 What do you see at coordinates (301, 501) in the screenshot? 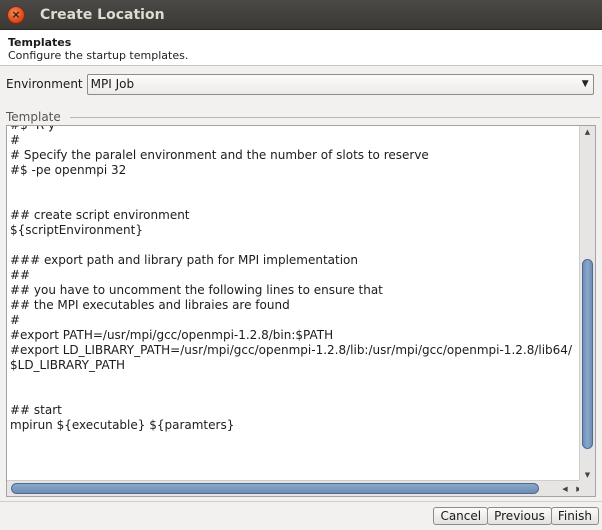
I see `footer-divider` at bounding box center [301, 501].